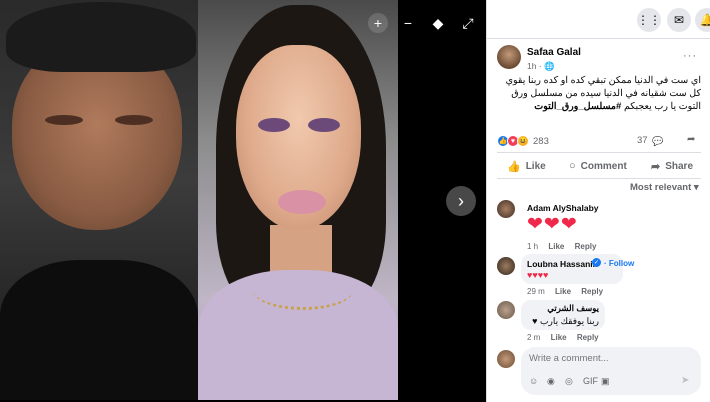  Describe the element at coordinates (551, 381) in the screenshot. I see `avatar-sticker-icon: ◉` at that location.